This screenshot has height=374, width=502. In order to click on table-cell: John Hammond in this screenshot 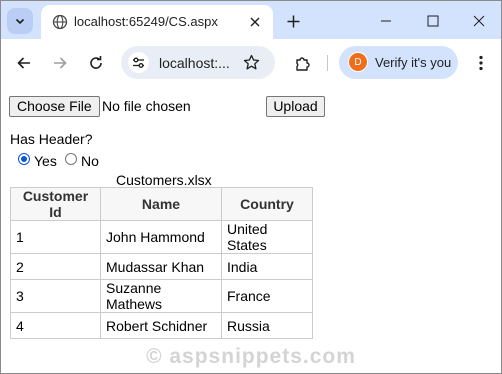, I will do `click(161, 237)`.